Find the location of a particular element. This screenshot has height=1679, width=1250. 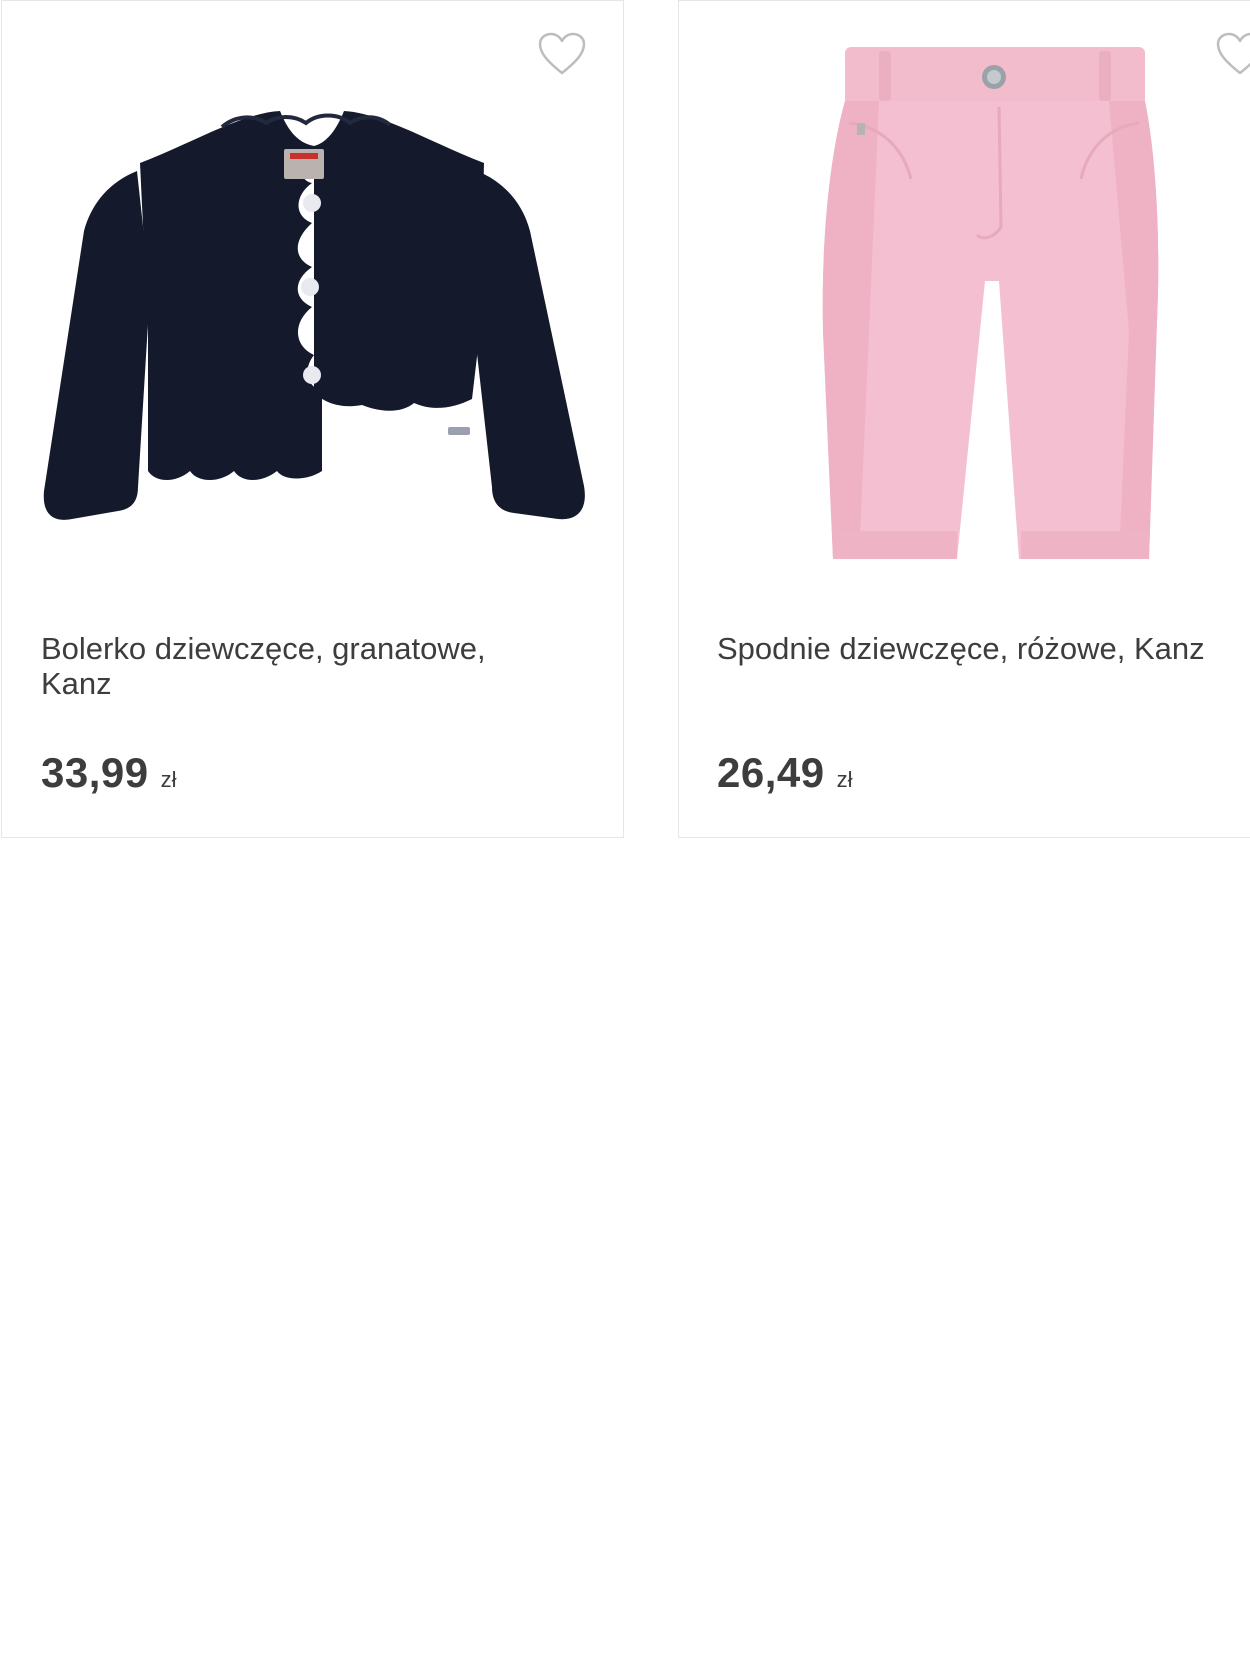

product-name: Spodnie dziewczęce, różowe, Kanz is located at coordinates (983, 648).